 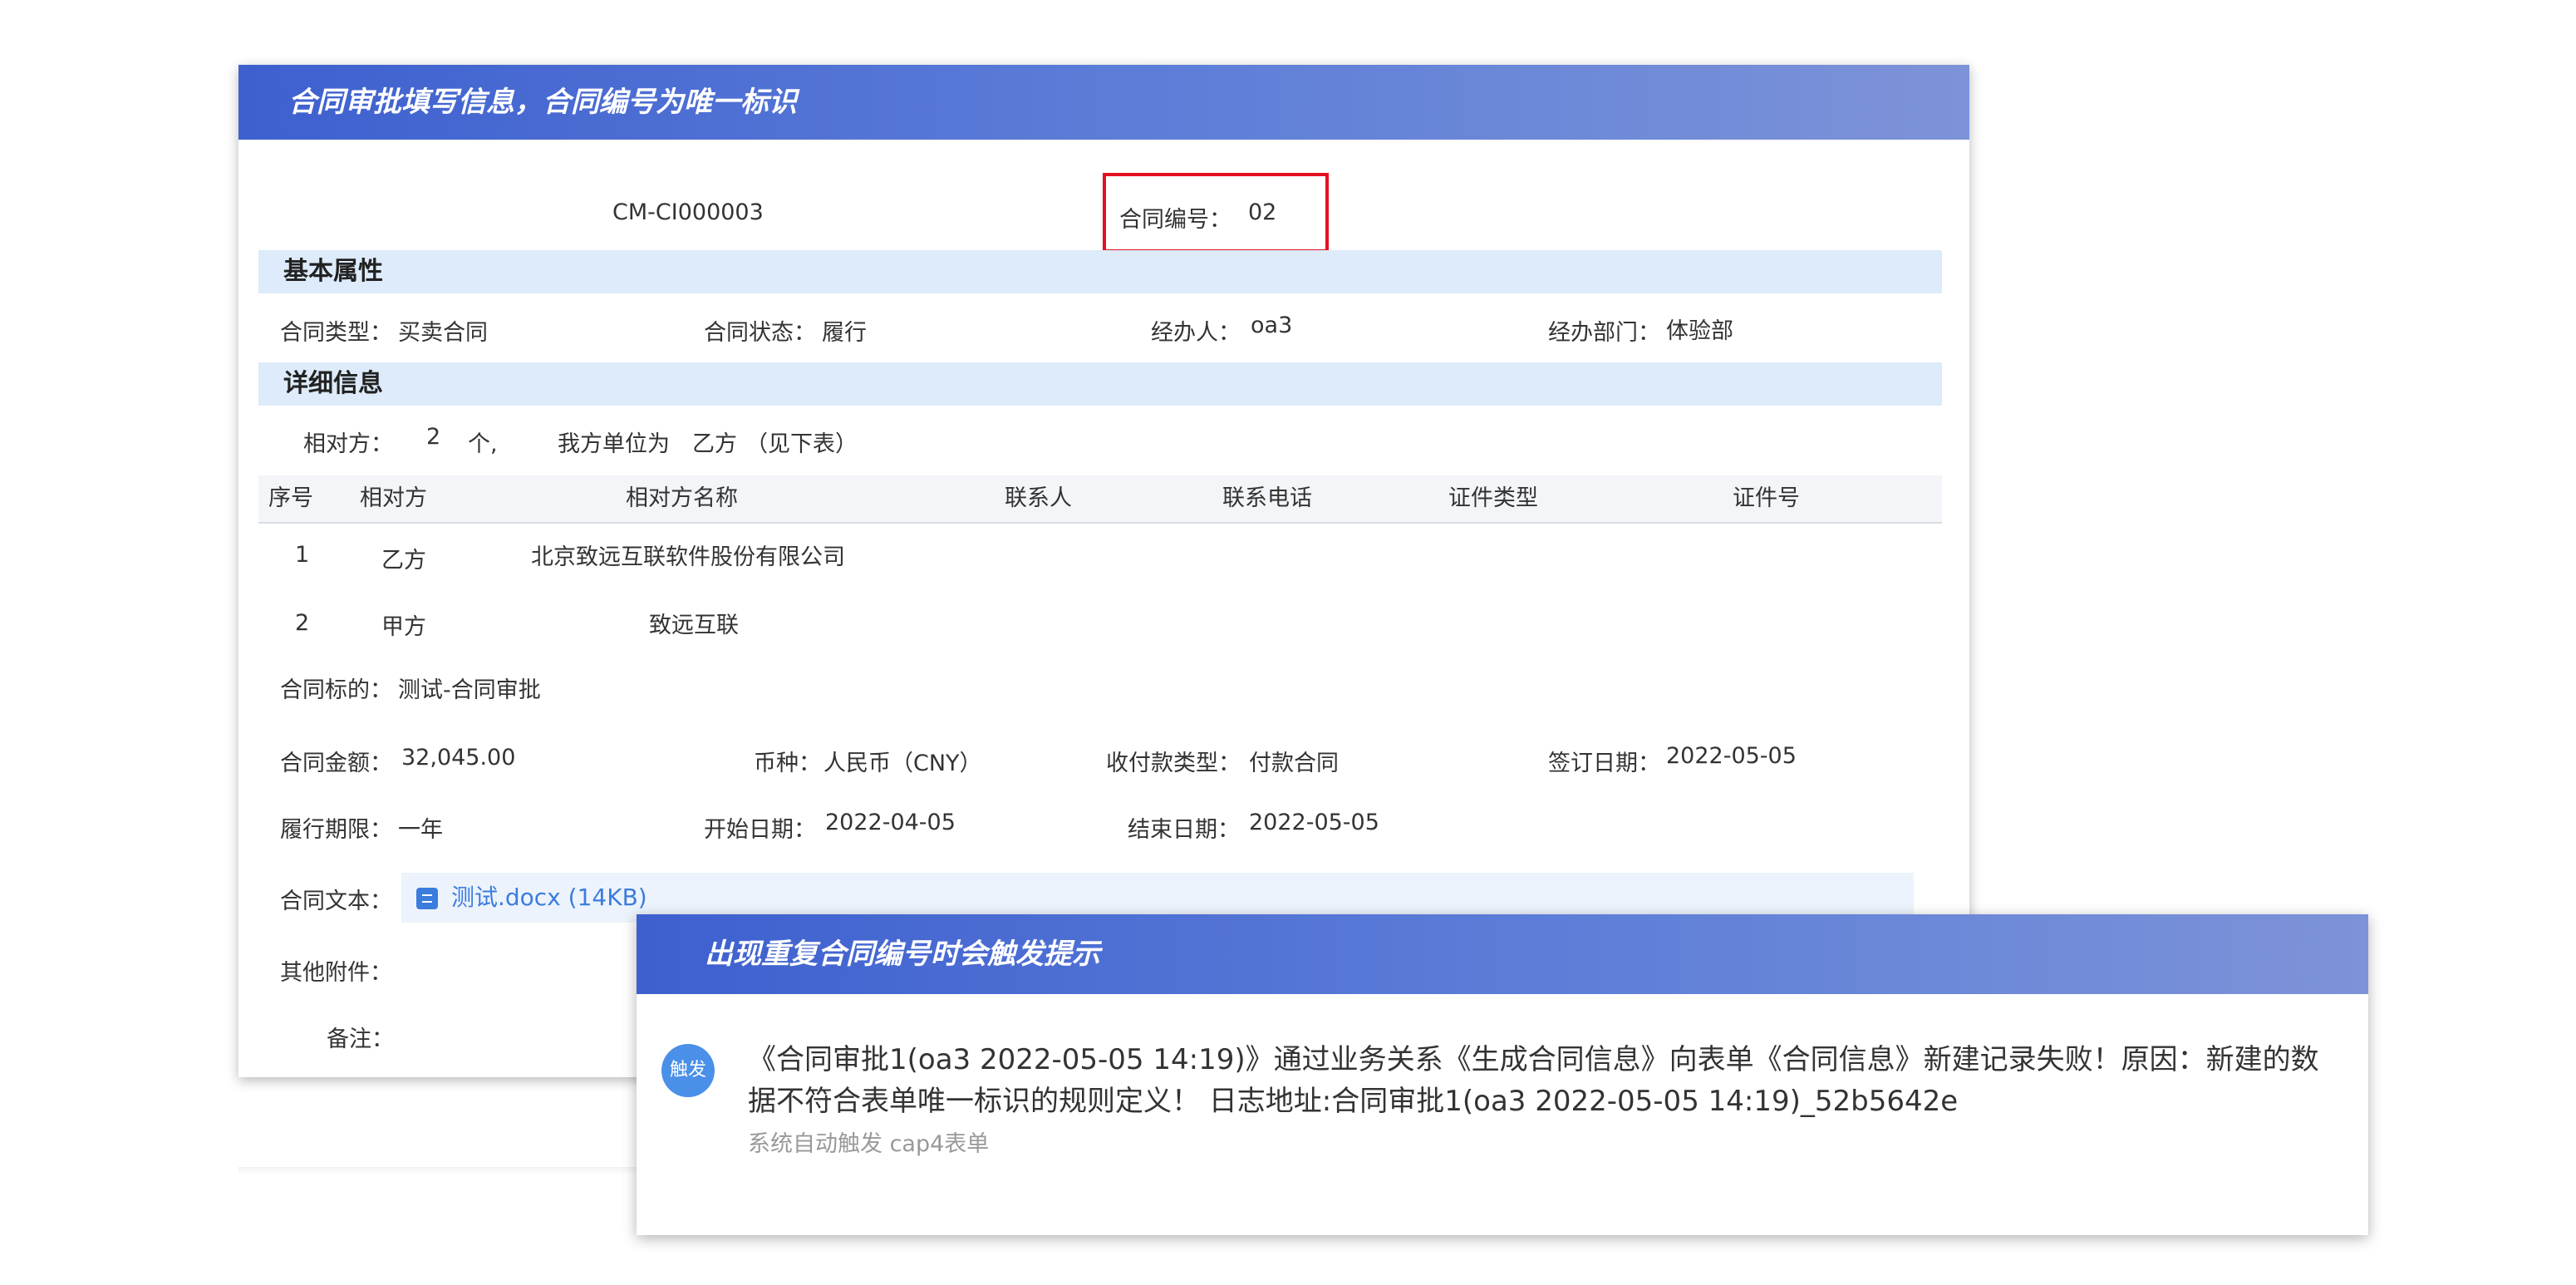 What do you see at coordinates (336, 690) in the screenshot?
I see `subject-label: 合同标的：` at bounding box center [336, 690].